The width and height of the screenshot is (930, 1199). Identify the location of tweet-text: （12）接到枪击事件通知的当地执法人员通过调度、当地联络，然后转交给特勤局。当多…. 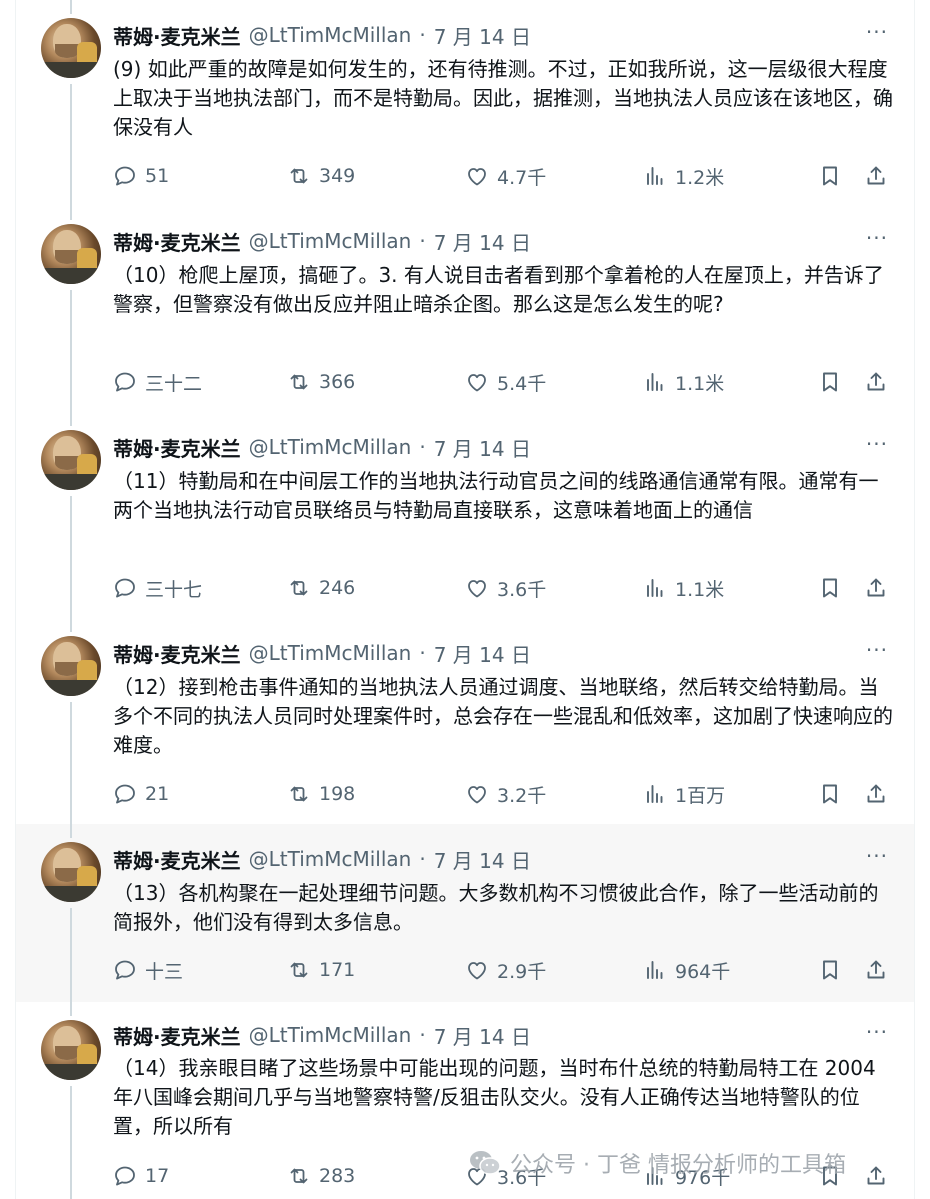
(503, 716).